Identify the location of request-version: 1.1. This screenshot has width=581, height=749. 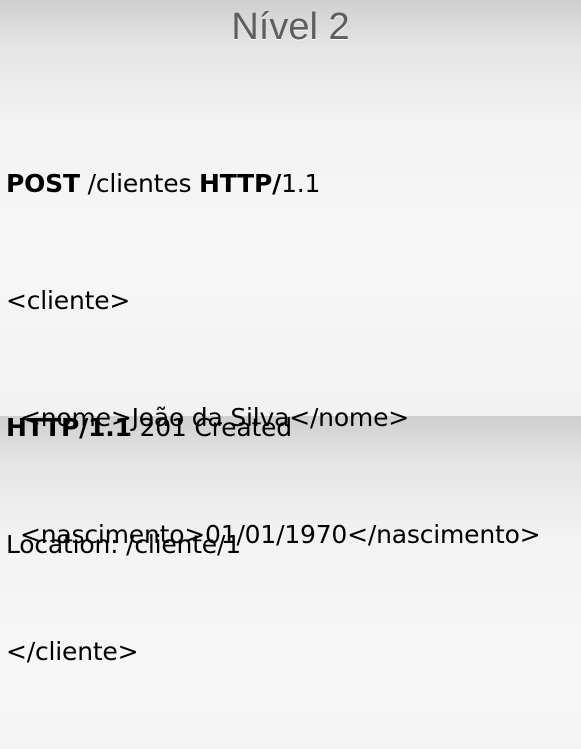
(301, 183).